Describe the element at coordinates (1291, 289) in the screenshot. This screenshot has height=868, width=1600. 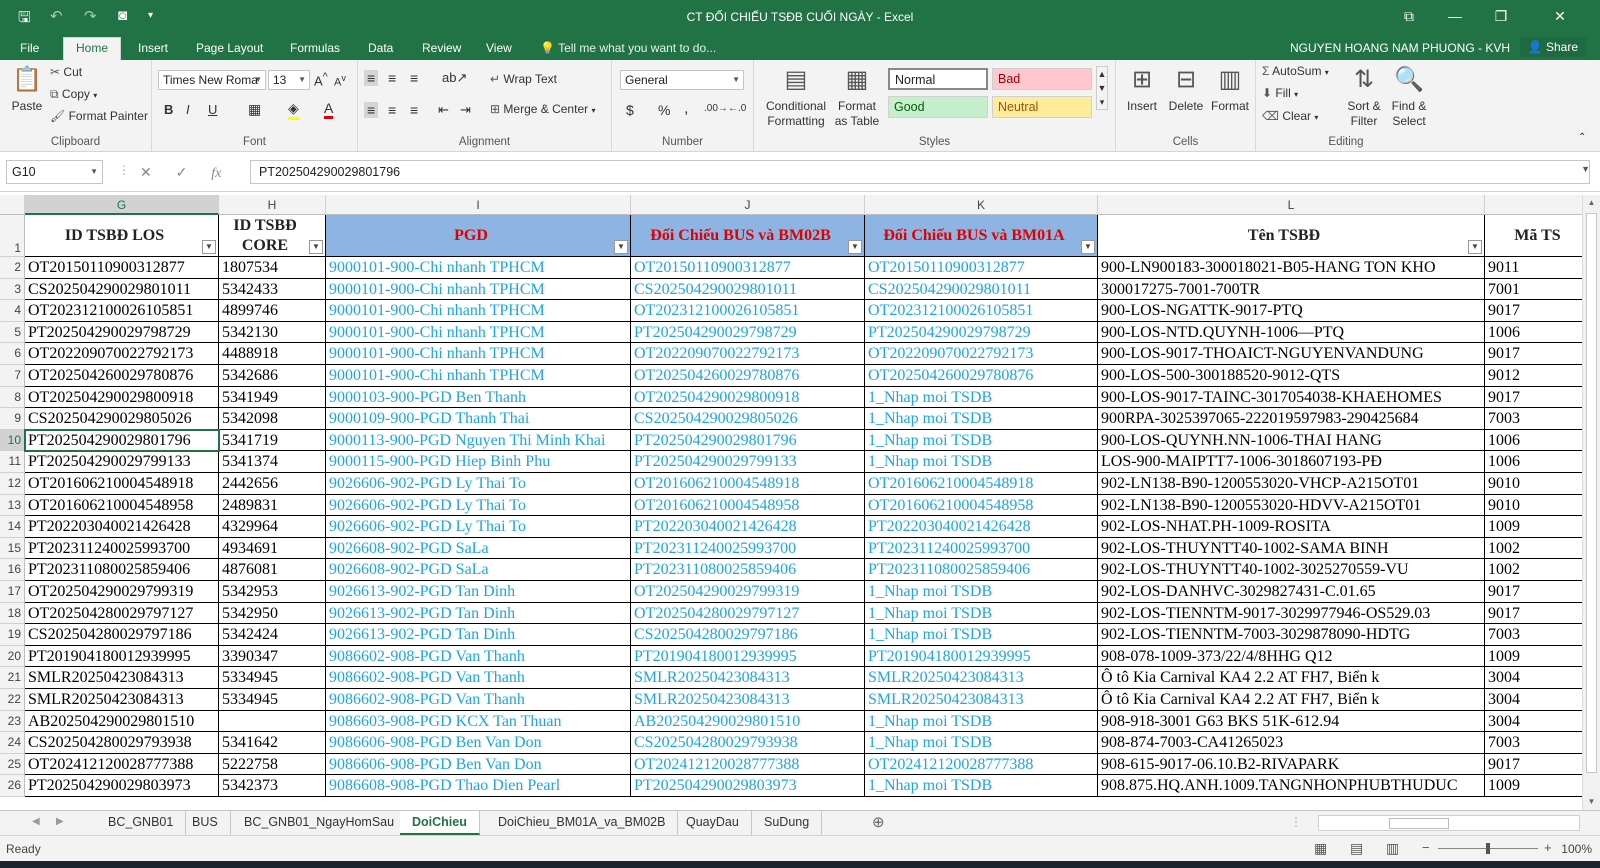
I see `cell-l: 300017275-7001-700TR` at that location.